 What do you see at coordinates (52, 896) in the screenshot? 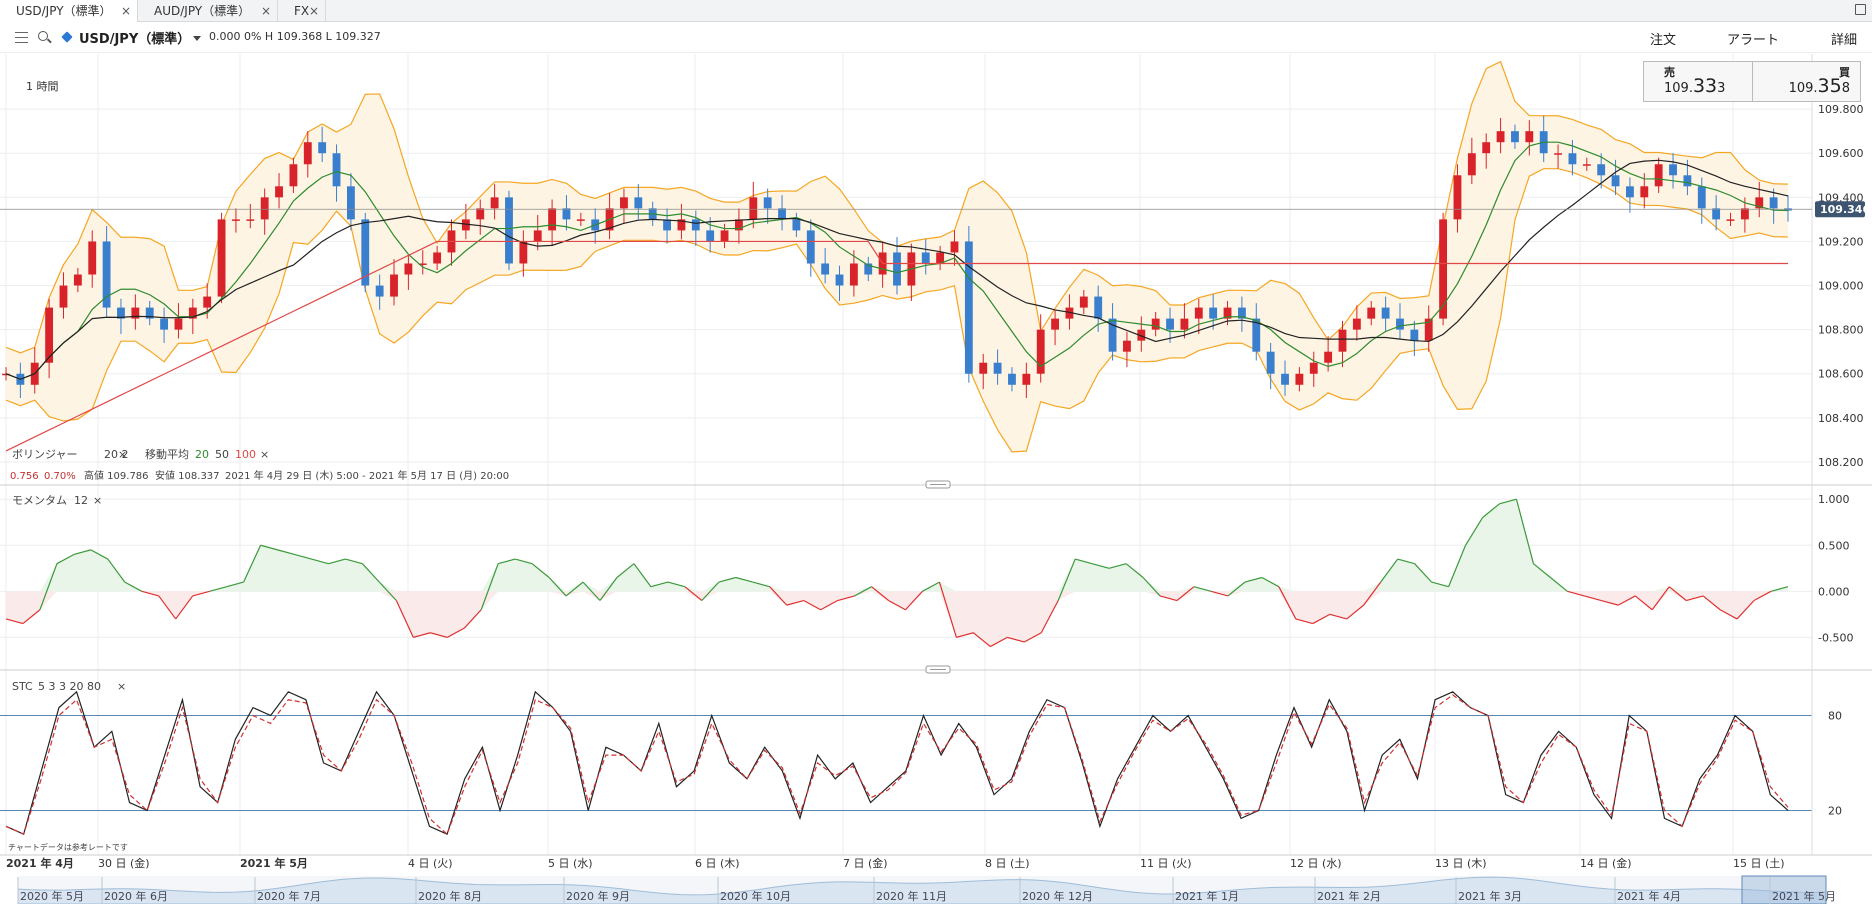
I see `navigator-label: 2020 年 5月` at bounding box center [52, 896].